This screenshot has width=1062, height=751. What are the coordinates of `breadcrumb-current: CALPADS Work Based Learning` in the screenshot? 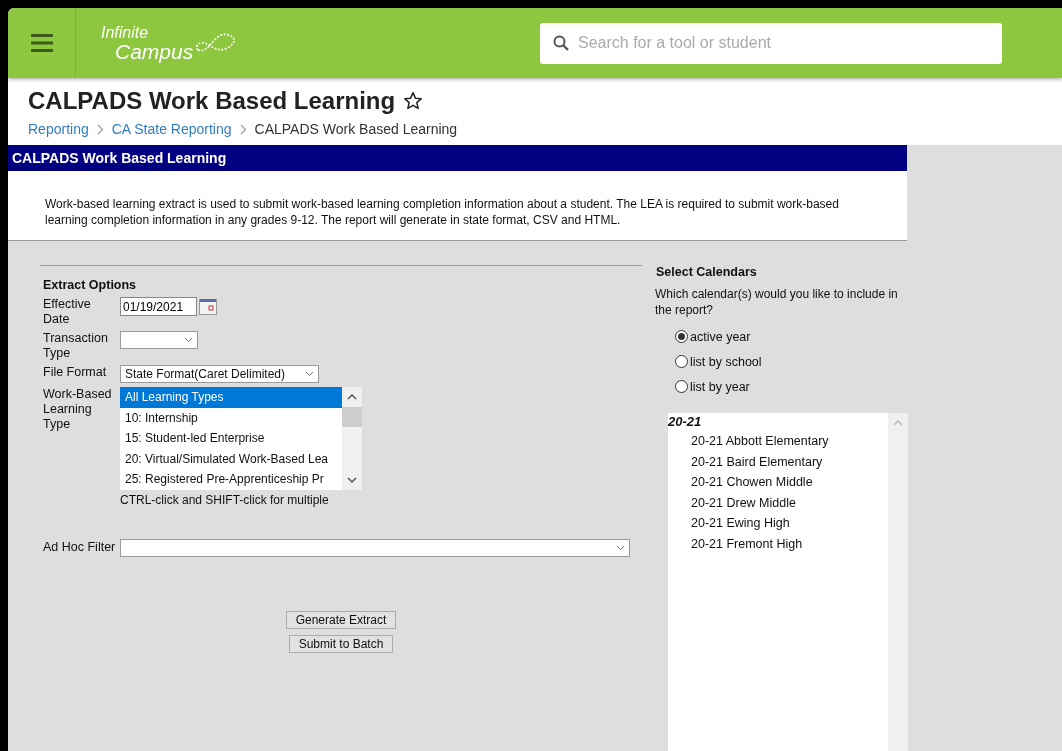 It's located at (356, 129).